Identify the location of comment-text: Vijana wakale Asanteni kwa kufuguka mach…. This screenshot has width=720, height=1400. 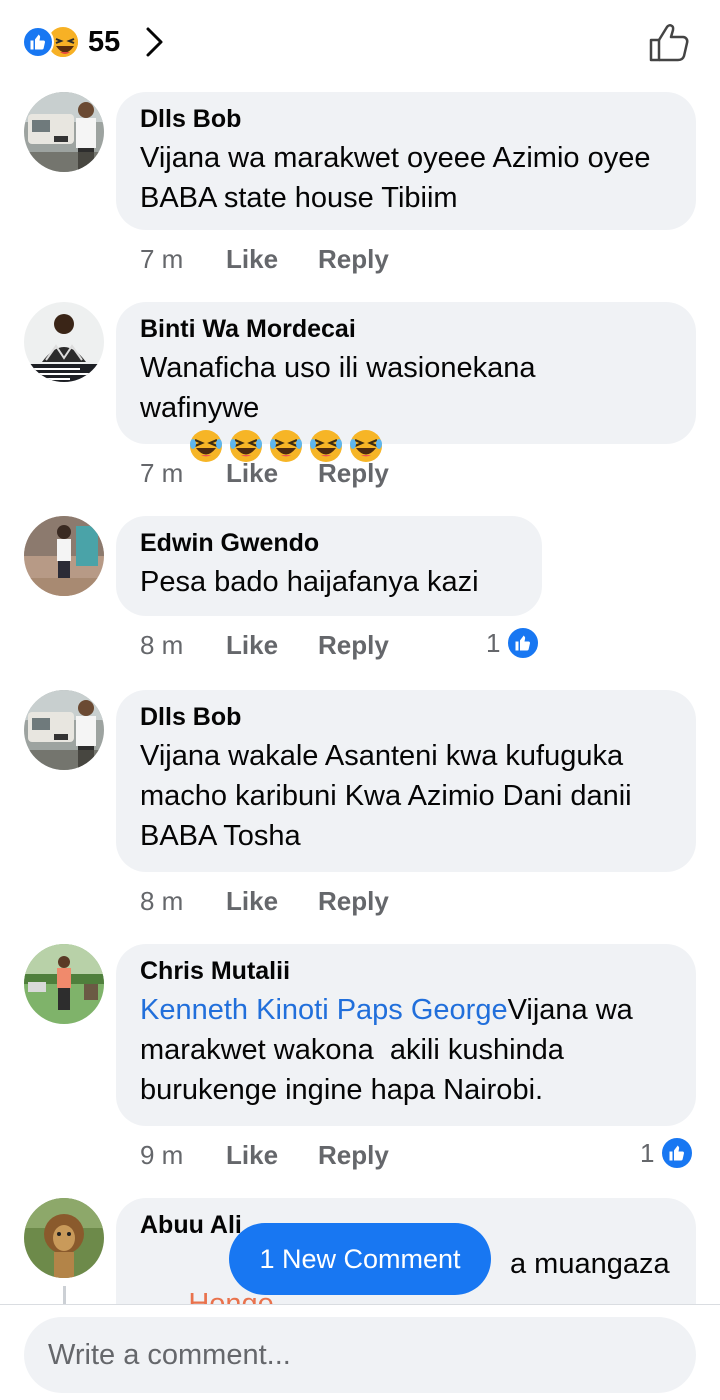
(390, 796).